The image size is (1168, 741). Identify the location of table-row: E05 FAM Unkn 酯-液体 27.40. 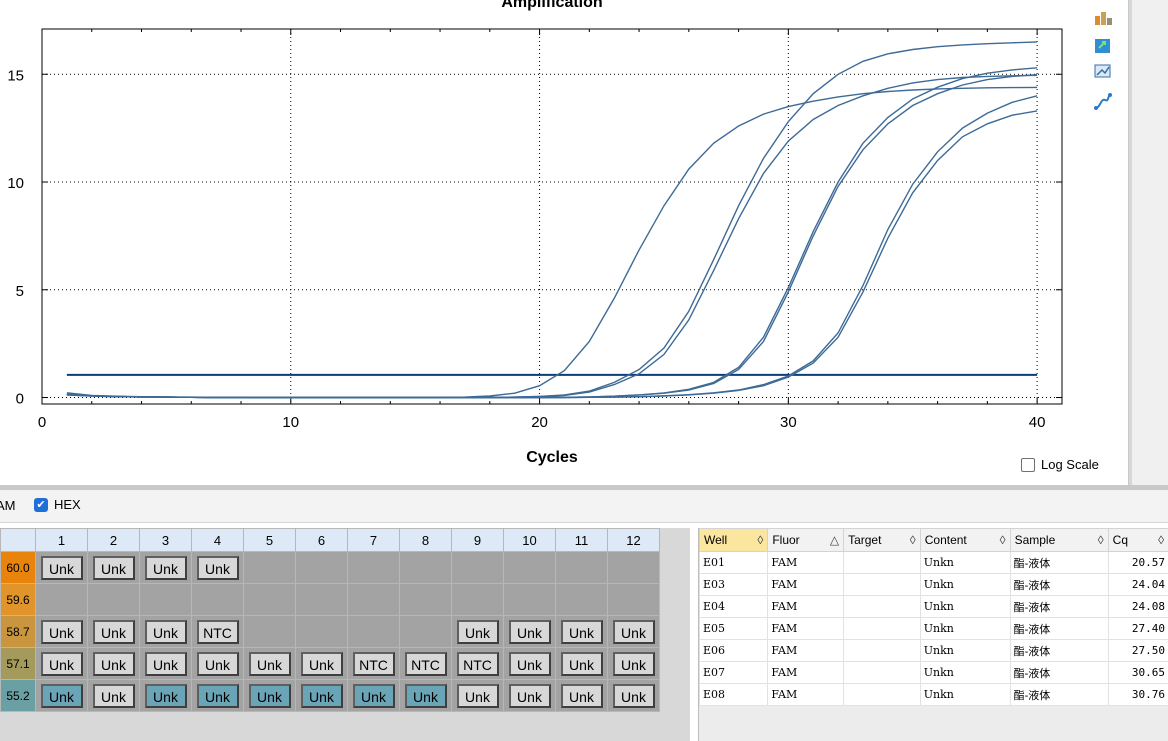
(933, 628).